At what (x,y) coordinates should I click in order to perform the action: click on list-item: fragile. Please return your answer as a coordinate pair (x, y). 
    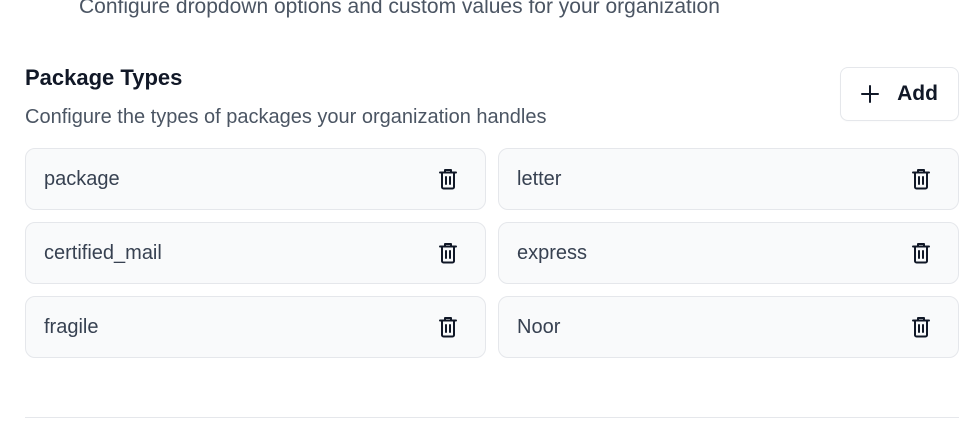
    Looking at the image, I should click on (255, 327).